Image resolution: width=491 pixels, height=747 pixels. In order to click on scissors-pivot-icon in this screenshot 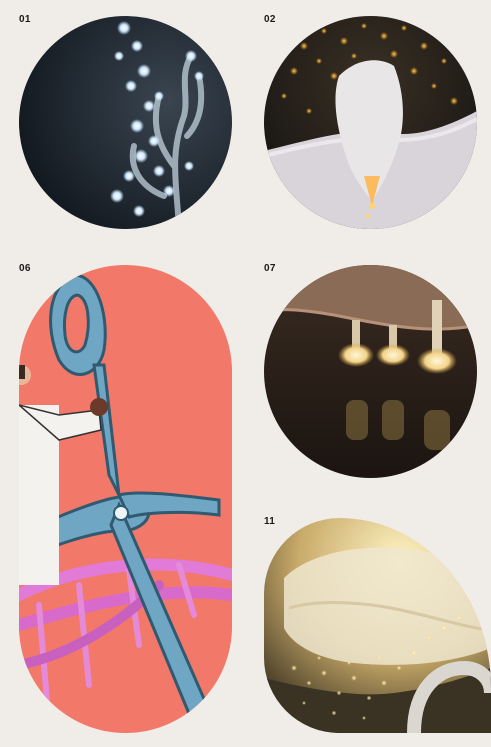, I will do `click(121, 513)`.